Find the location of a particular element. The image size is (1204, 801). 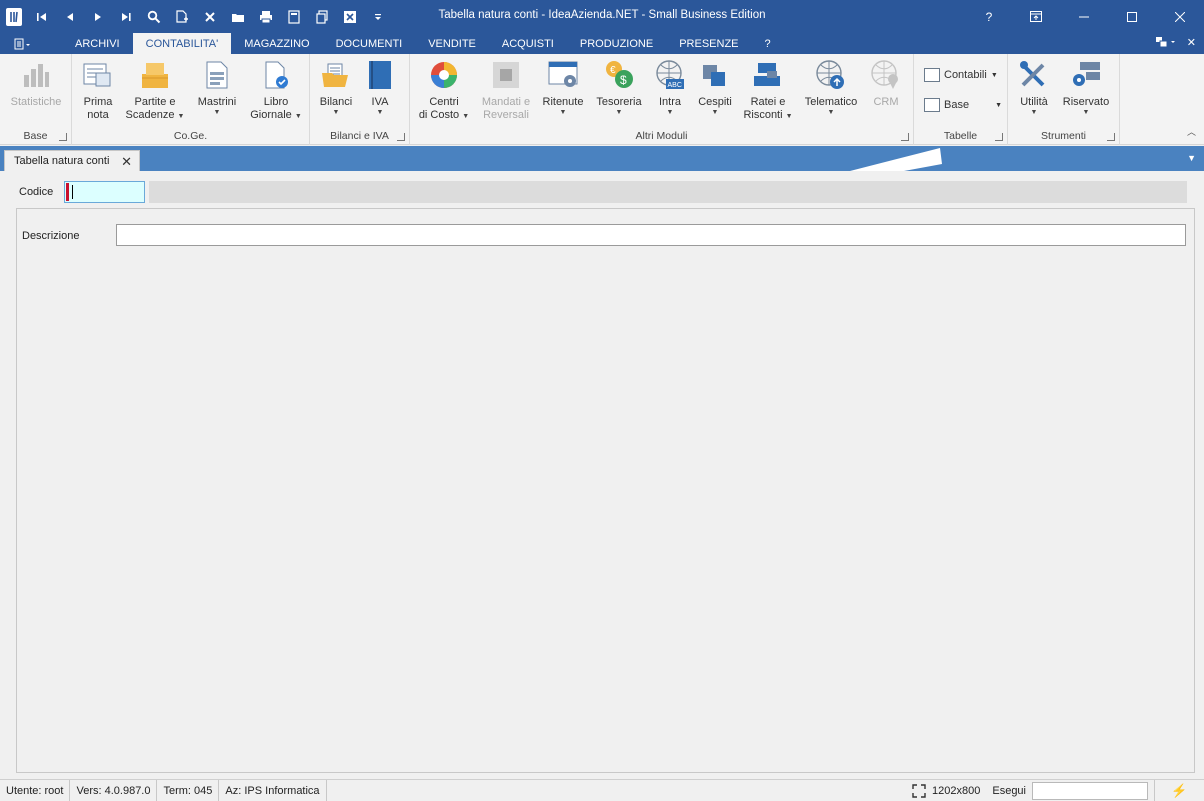

tab-documenti: DOCUMENTI is located at coordinates (369, 43).